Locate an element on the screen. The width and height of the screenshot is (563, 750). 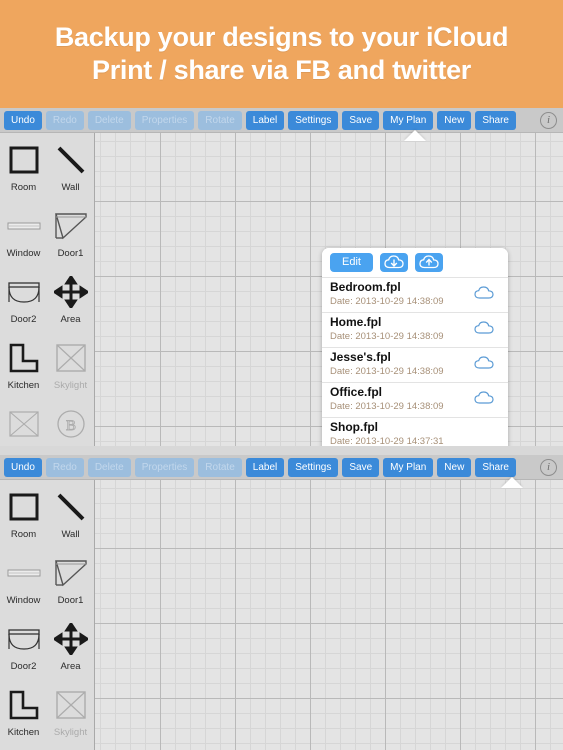
plan-popover-arrow is located at coordinates (415, 135).